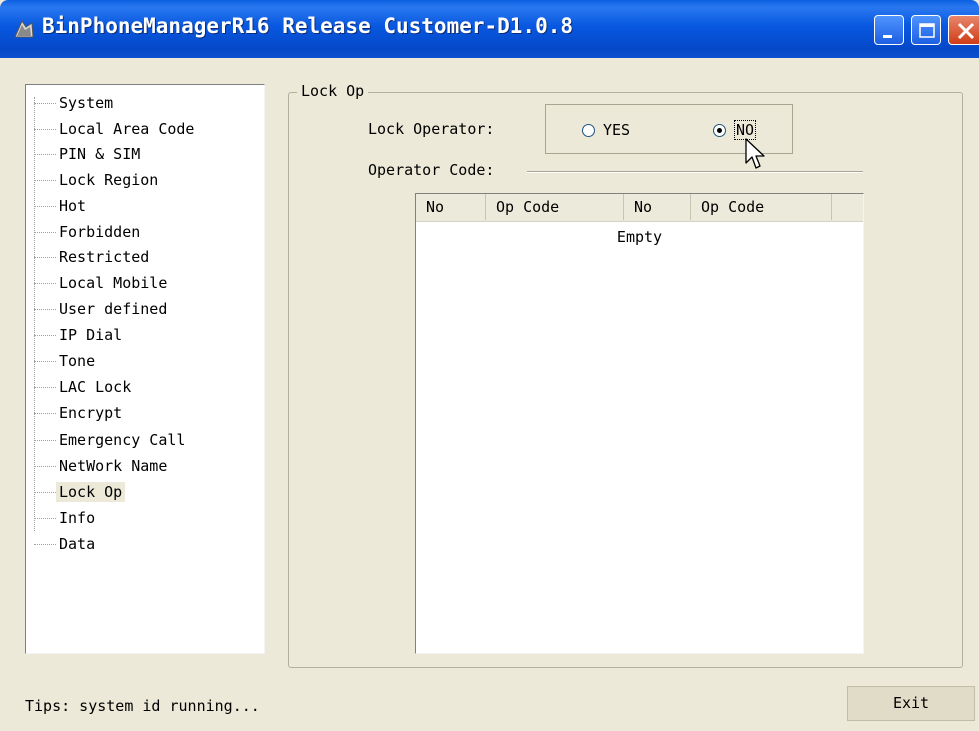 The width and height of the screenshot is (979, 731). Describe the element at coordinates (84, 387) in the screenshot. I see `tree-item-lac-lock: LAC Lock` at that location.